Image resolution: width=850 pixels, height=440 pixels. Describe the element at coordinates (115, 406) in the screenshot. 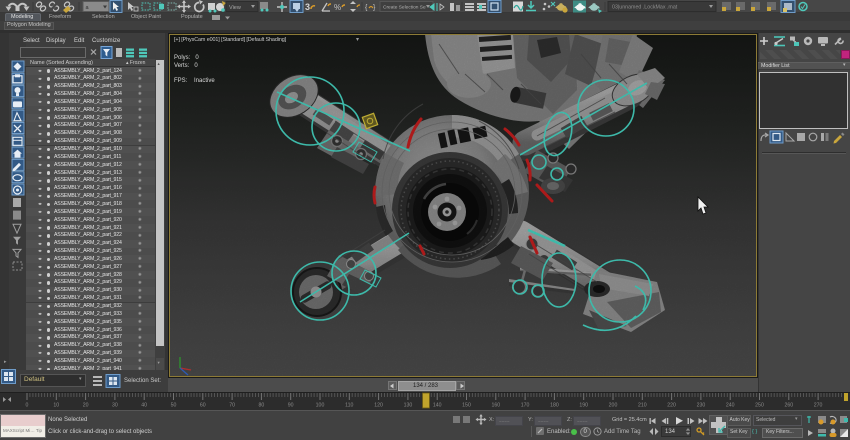

I see `svg-text: 30` at that location.